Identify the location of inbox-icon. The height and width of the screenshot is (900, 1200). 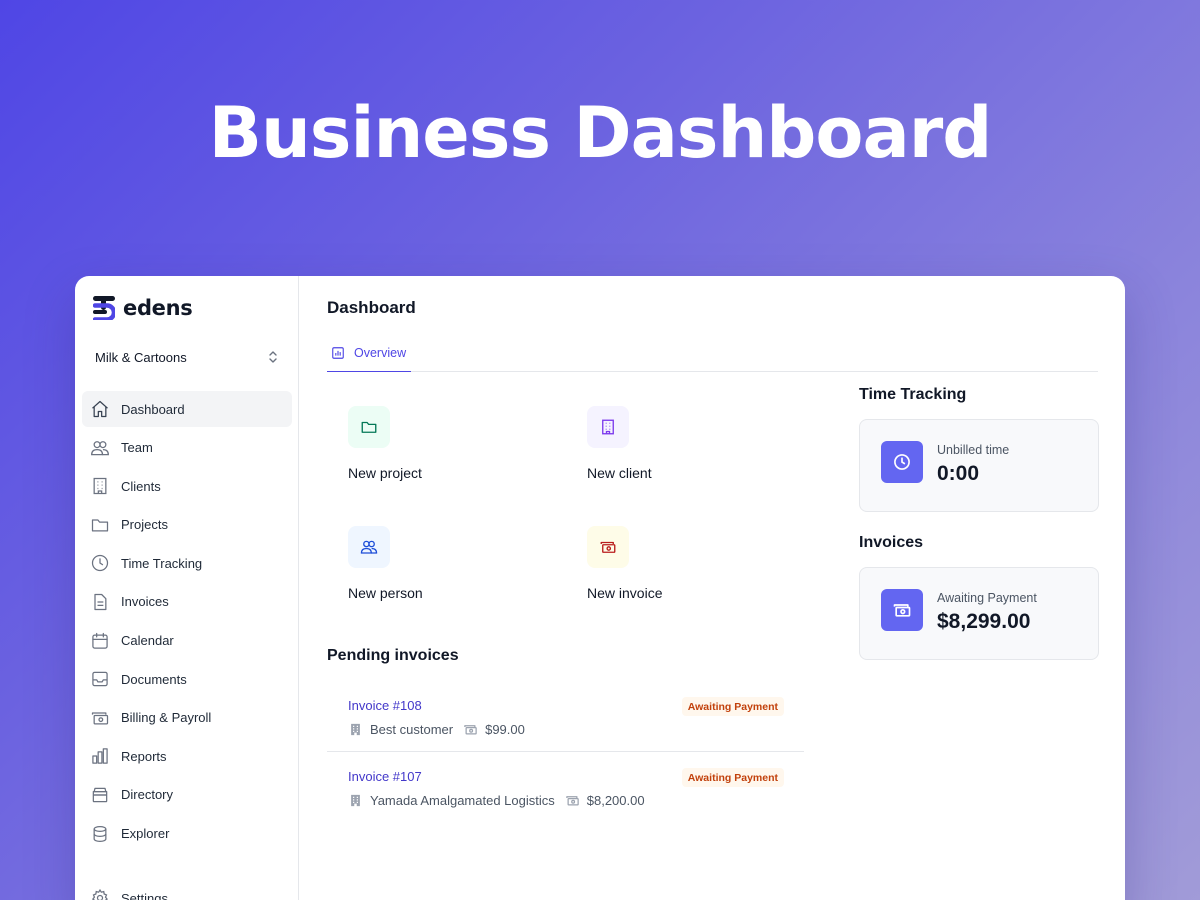
(100, 679).